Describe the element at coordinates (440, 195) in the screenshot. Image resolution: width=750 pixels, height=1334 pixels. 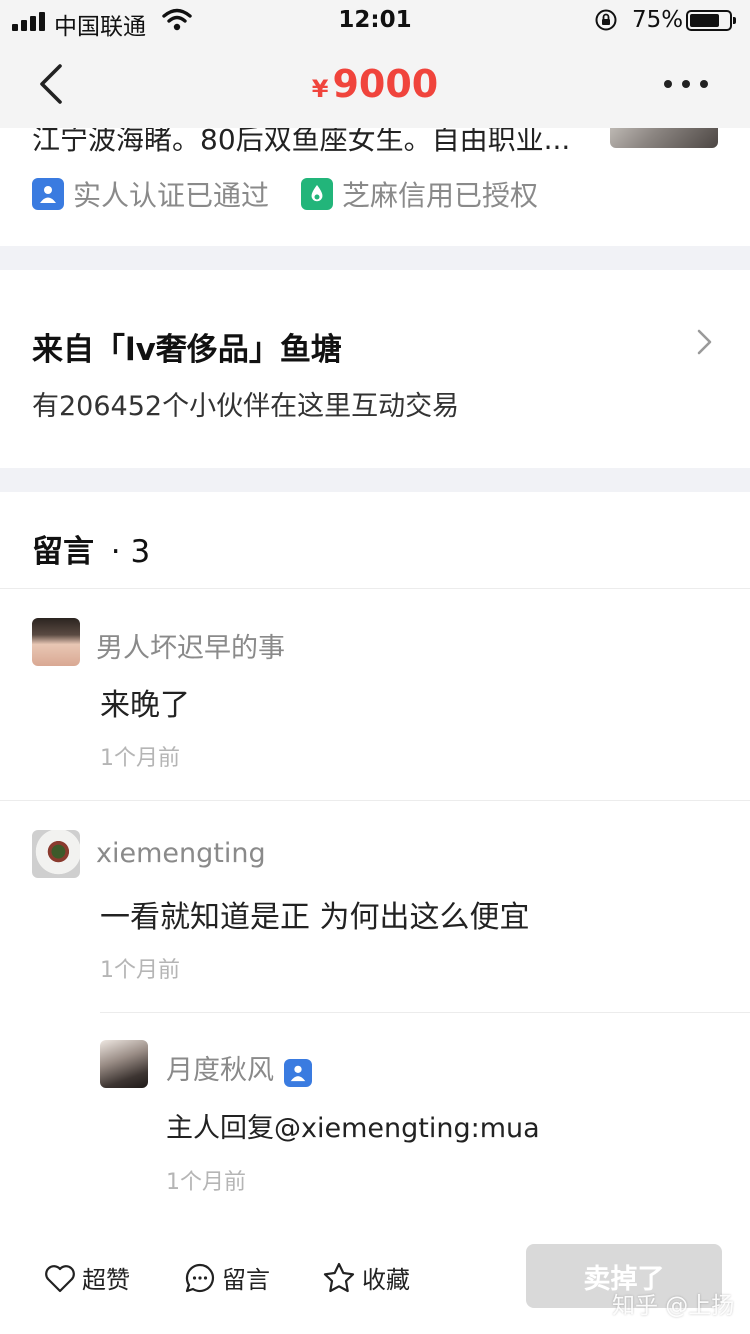
I see `sesame-credit-badge-label: 芝麻信用已授权` at that location.